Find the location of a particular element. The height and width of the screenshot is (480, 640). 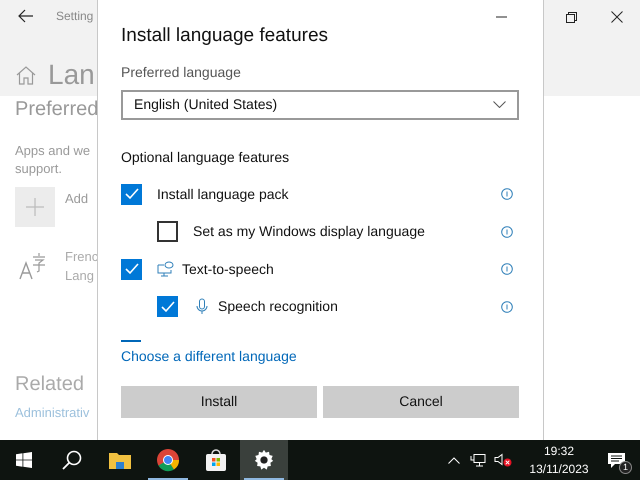

folder-icon is located at coordinates (120, 460).